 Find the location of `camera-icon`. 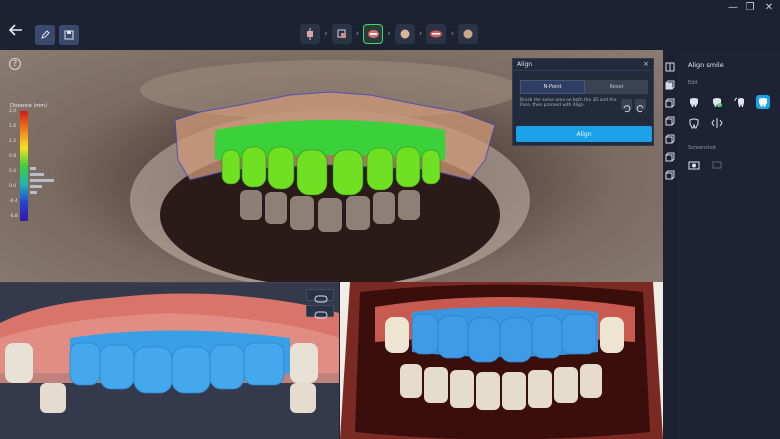

camera-icon is located at coordinates (694, 165).